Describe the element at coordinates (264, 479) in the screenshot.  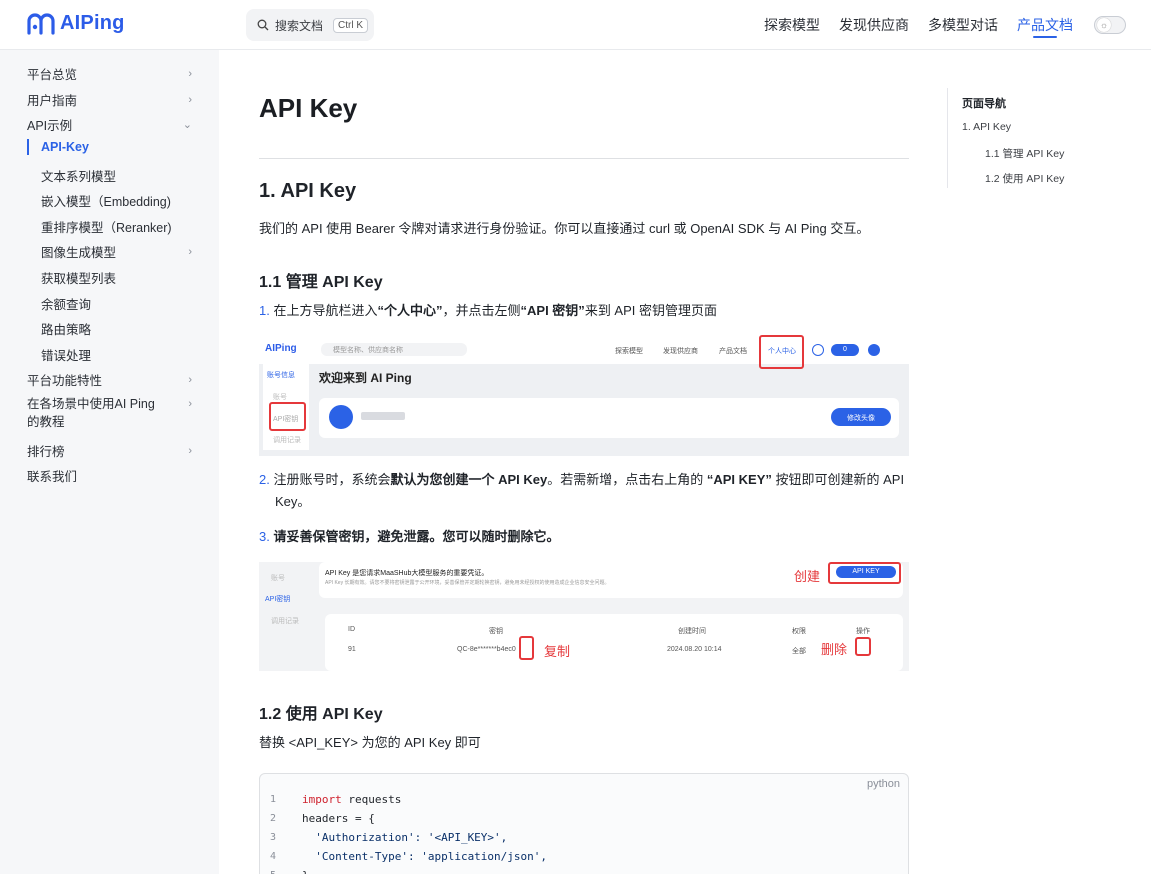
I see `step-number: 2.` at that location.